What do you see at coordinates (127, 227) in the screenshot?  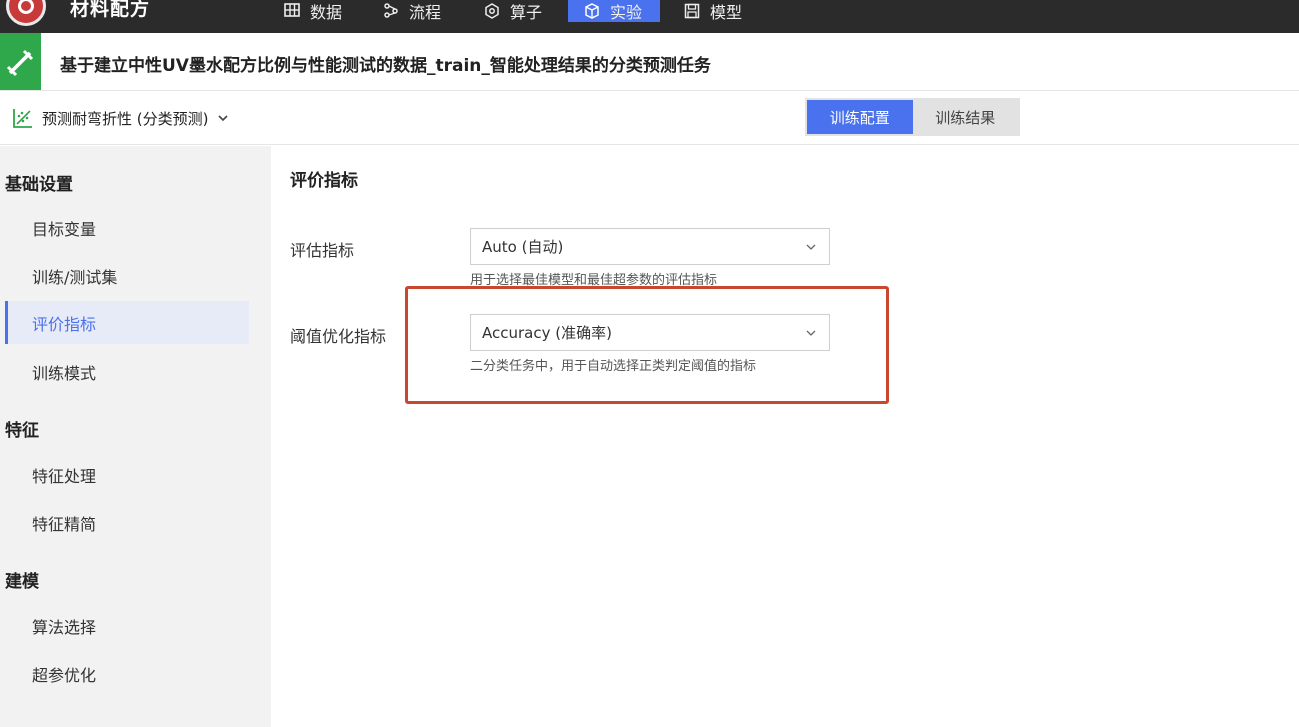 I see `sidebar-item-target-variable: 目标变量` at bounding box center [127, 227].